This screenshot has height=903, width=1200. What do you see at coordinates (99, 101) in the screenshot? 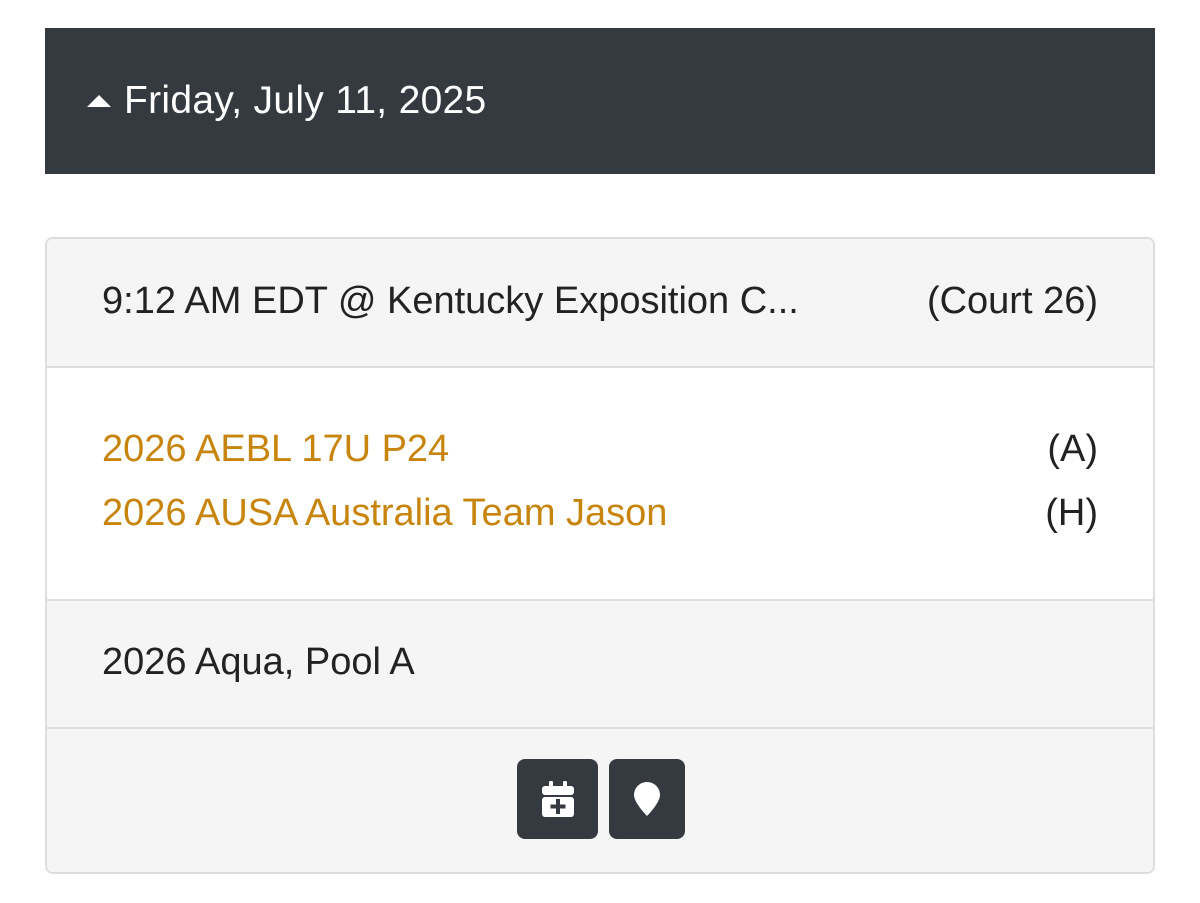
I see `caret-up-icon` at bounding box center [99, 101].